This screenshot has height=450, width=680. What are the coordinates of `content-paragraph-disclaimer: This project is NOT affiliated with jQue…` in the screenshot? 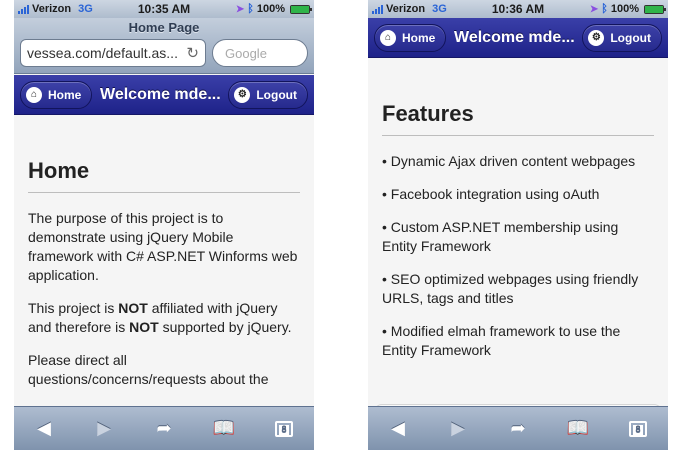 It's located at (164, 318).